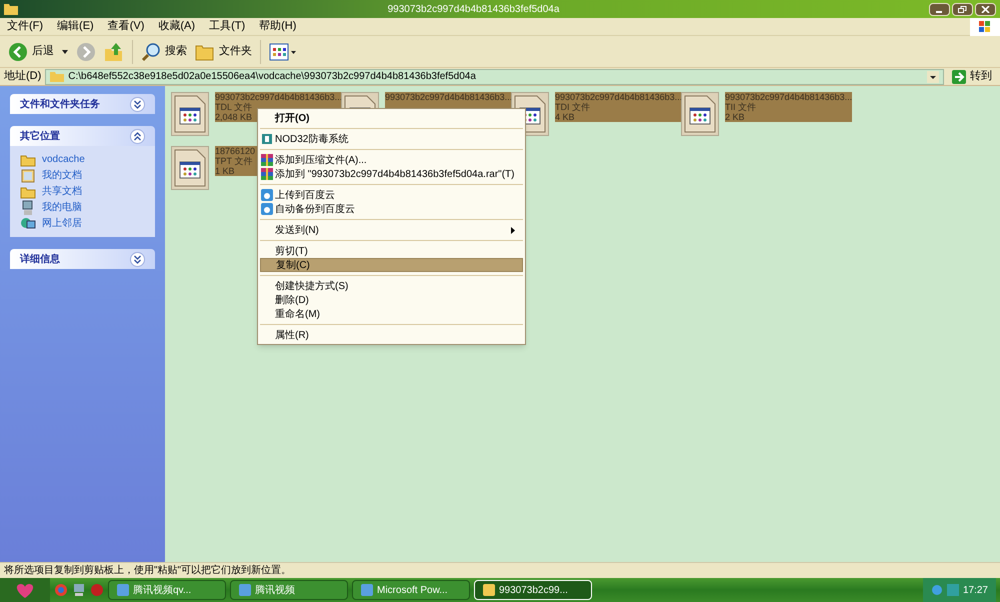 Image resolution: width=1000 pixels, height=602 pixels. What do you see at coordinates (233, 117) in the screenshot?
I see `file-size: 2,048 KB` at bounding box center [233, 117].